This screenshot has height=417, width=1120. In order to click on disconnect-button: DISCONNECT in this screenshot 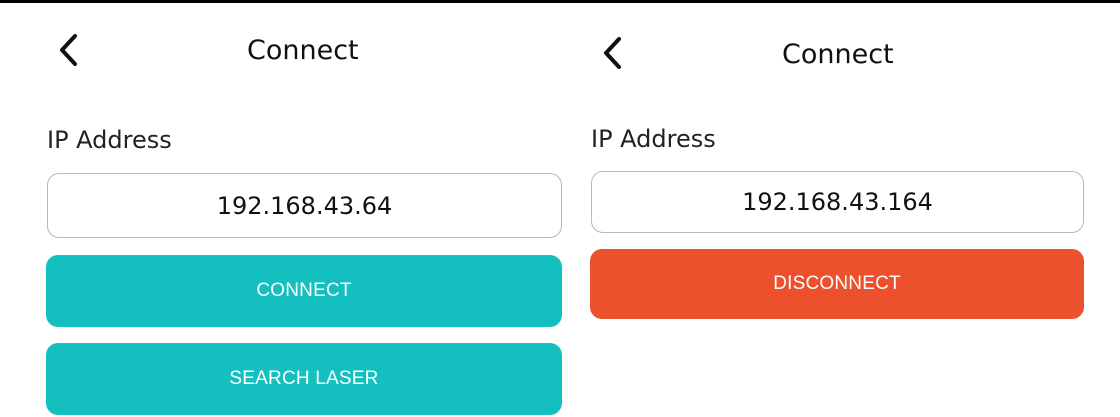, I will do `click(837, 284)`.